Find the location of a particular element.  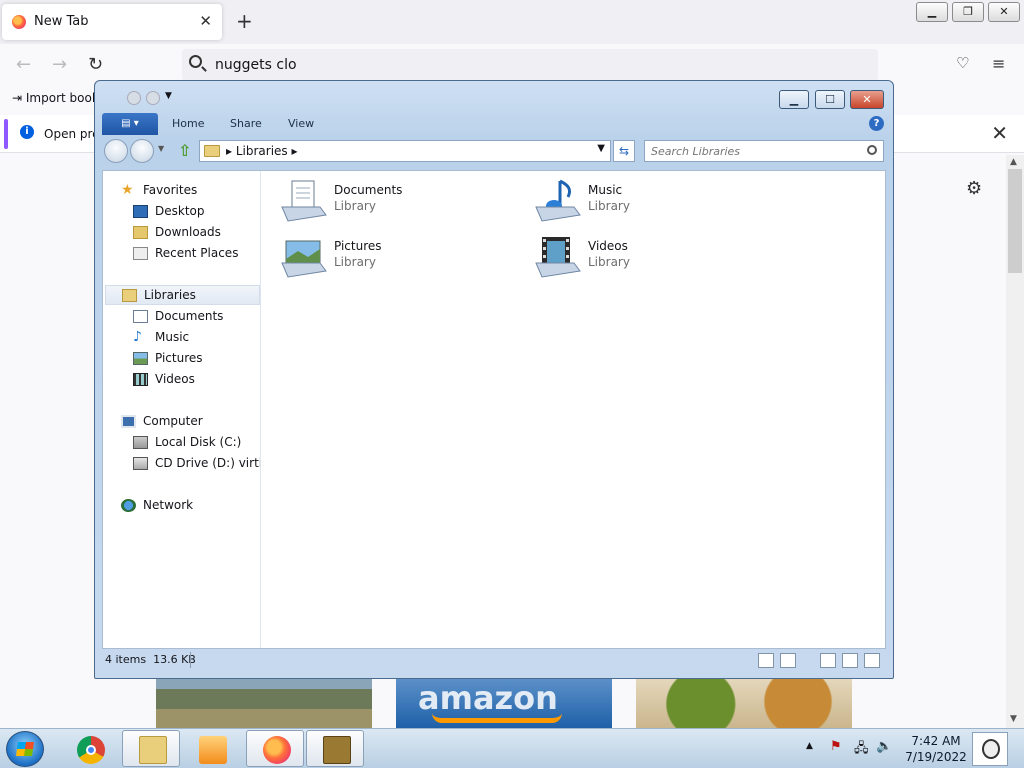

nav-recent-places: Recent Places is located at coordinates (185, 253).